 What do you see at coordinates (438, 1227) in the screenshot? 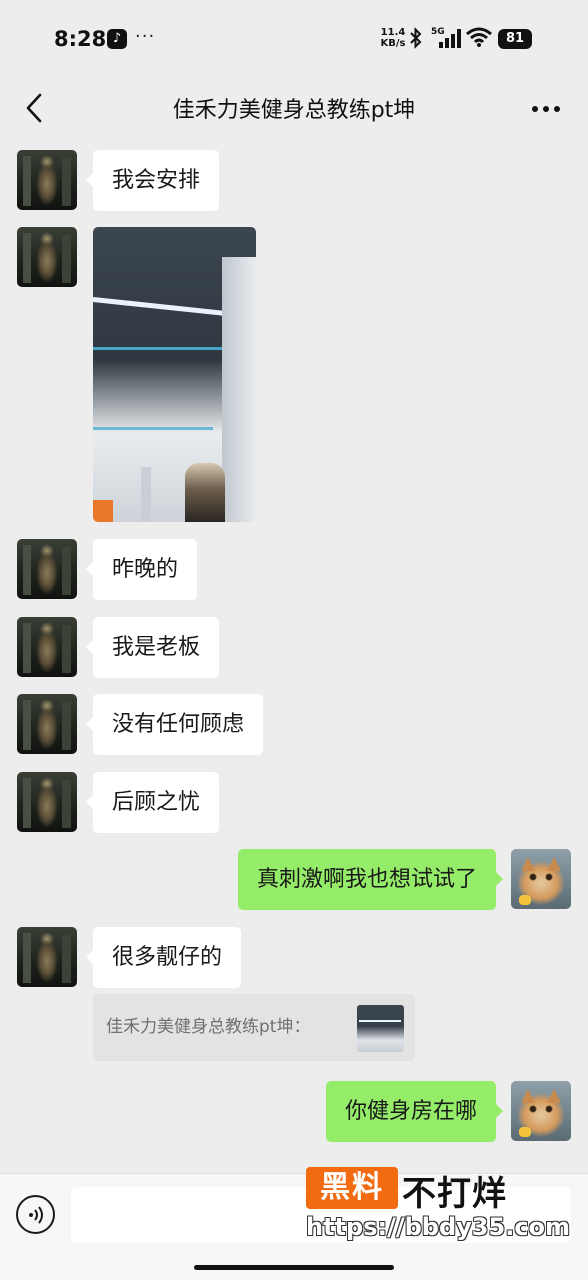
I see `watermark-url: https://bbdy35.com` at bounding box center [438, 1227].